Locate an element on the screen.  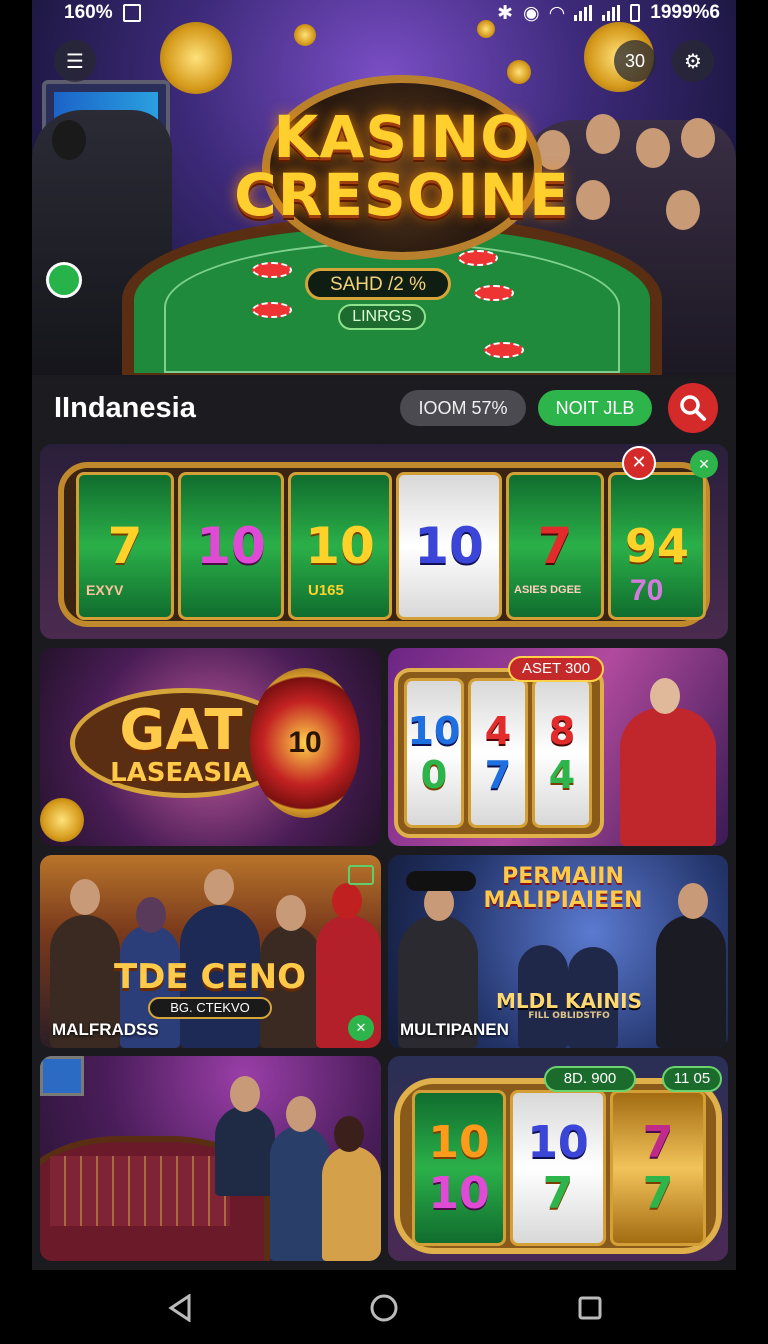
logo-line-2: CRESOINE is located at coordinates (402, 195).